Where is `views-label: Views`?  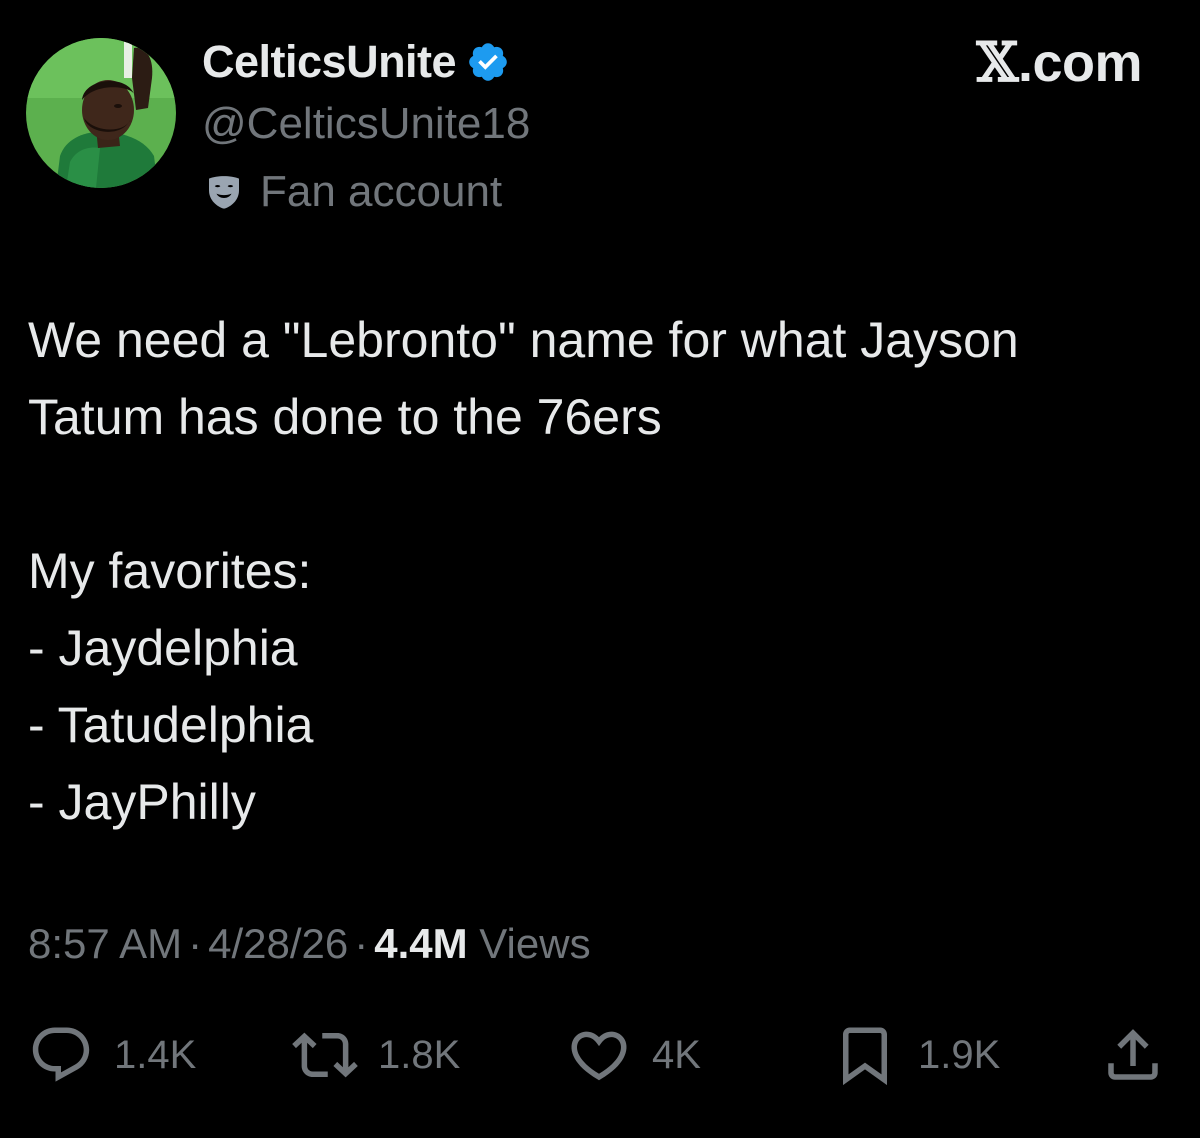
views-label: Views is located at coordinates (535, 943).